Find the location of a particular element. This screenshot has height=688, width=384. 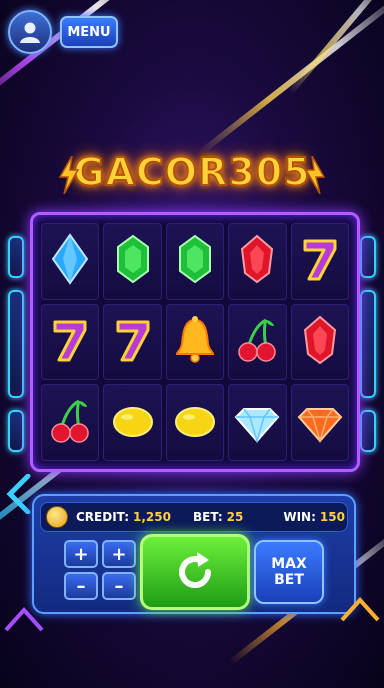

avatar-button is located at coordinates (30, 32).